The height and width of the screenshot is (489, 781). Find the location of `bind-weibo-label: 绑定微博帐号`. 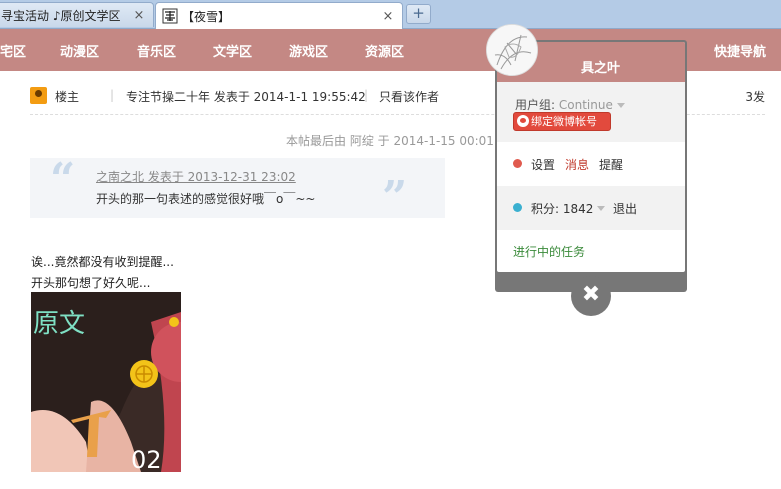

bind-weibo-label: 绑定微博帐号 is located at coordinates (564, 121).